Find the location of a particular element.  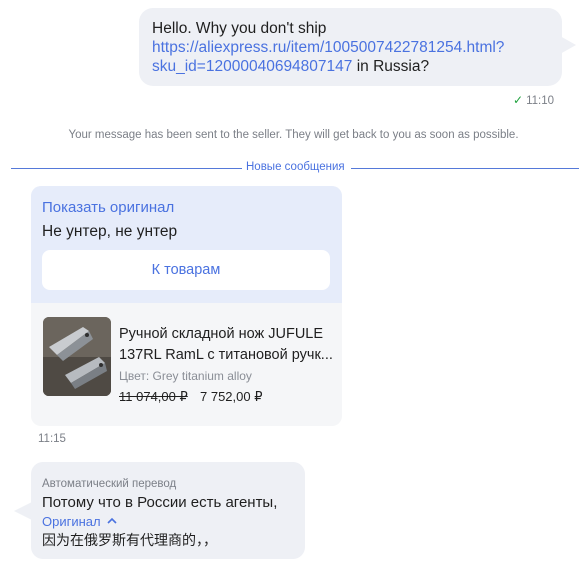

product-new-price: 7 752,00 ₽ is located at coordinates (231, 396).